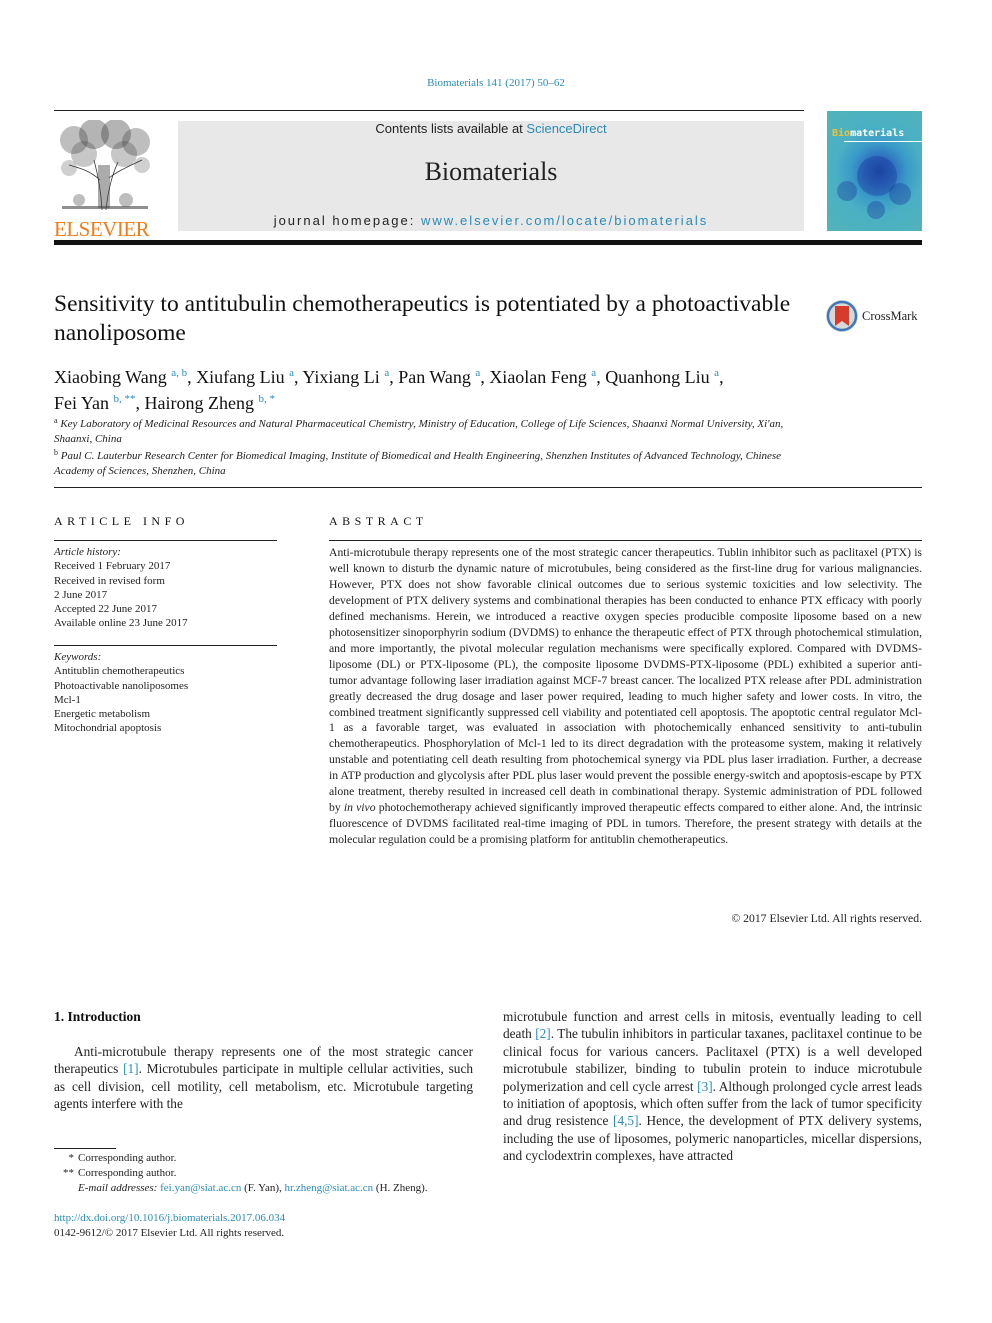 Image resolution: width=992 pixels, height=1323 pixels. I want to click on sciencedirect-link: ScienceDirect, so click(566, 128).